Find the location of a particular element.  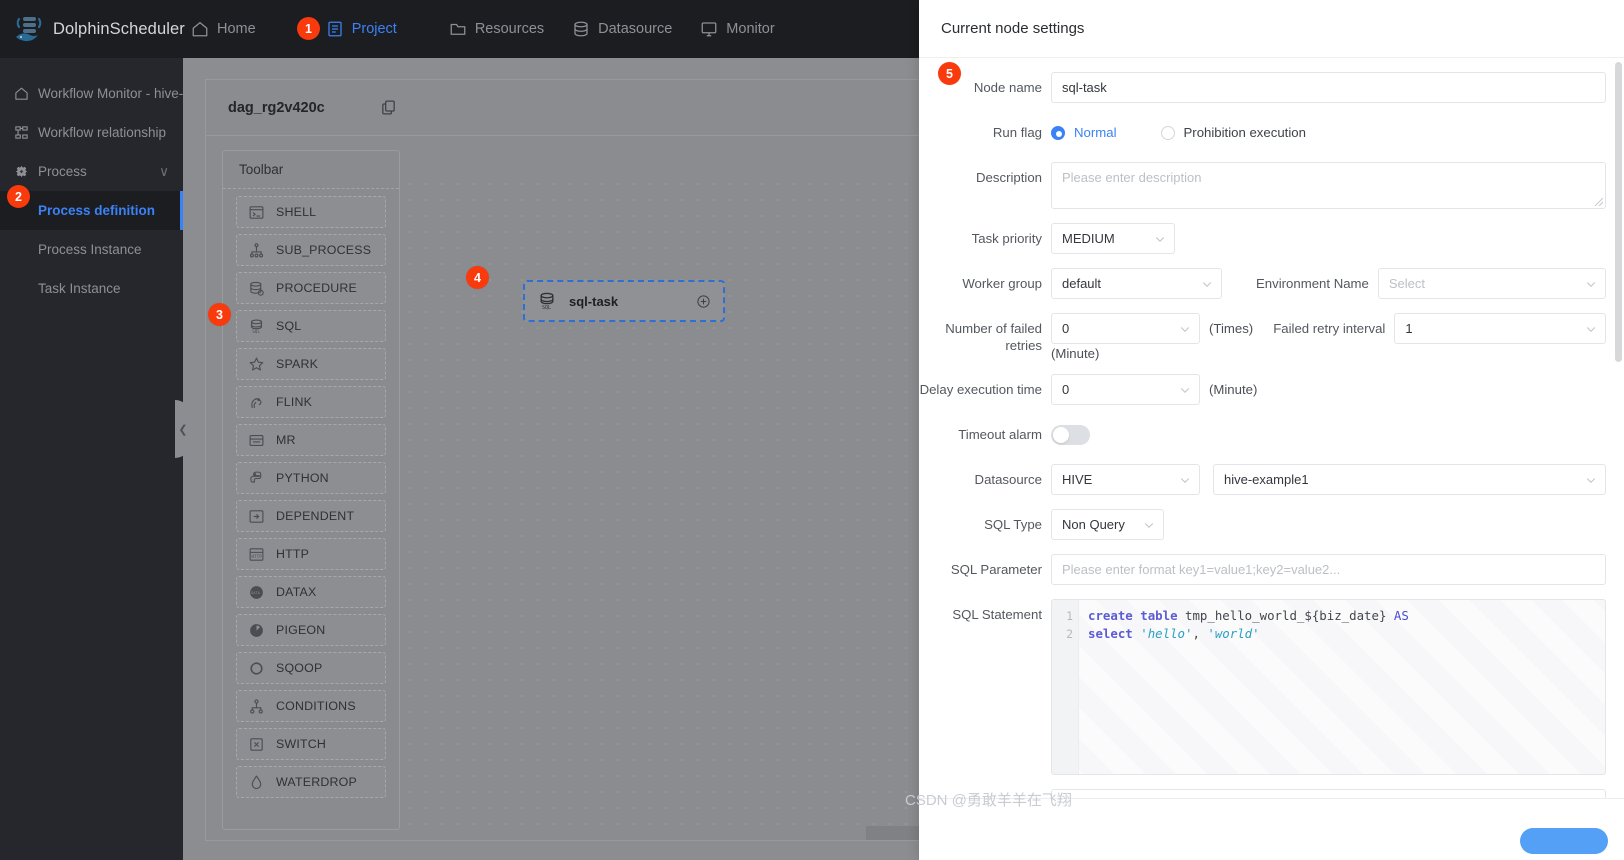

nav-item-resources: Resources is located at coordinates (496, 29).